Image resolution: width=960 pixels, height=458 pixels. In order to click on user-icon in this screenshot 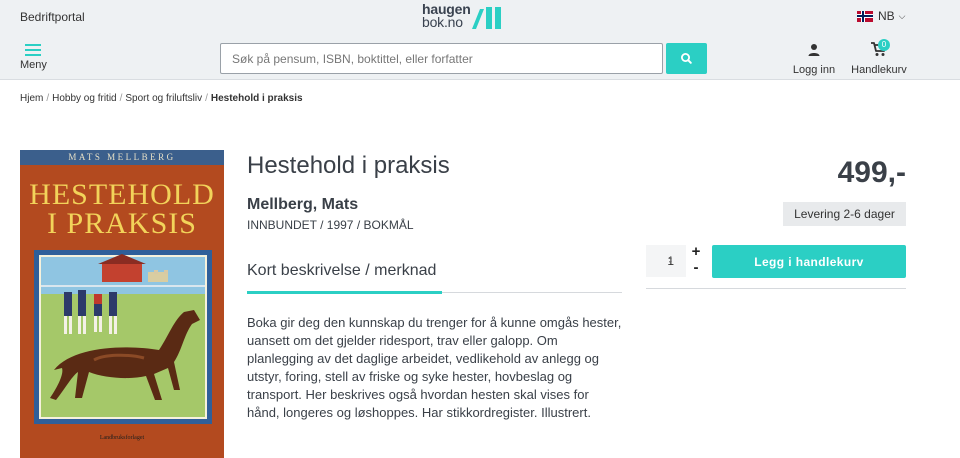, I will do `click(814, 50)`.